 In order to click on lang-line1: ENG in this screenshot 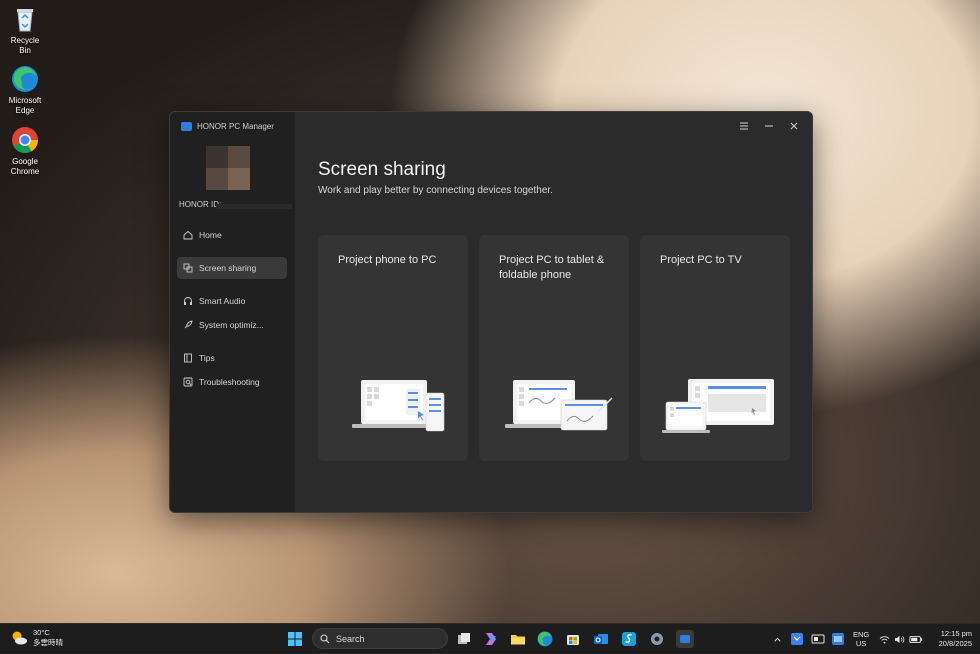, I will do `click(861, 634)`.